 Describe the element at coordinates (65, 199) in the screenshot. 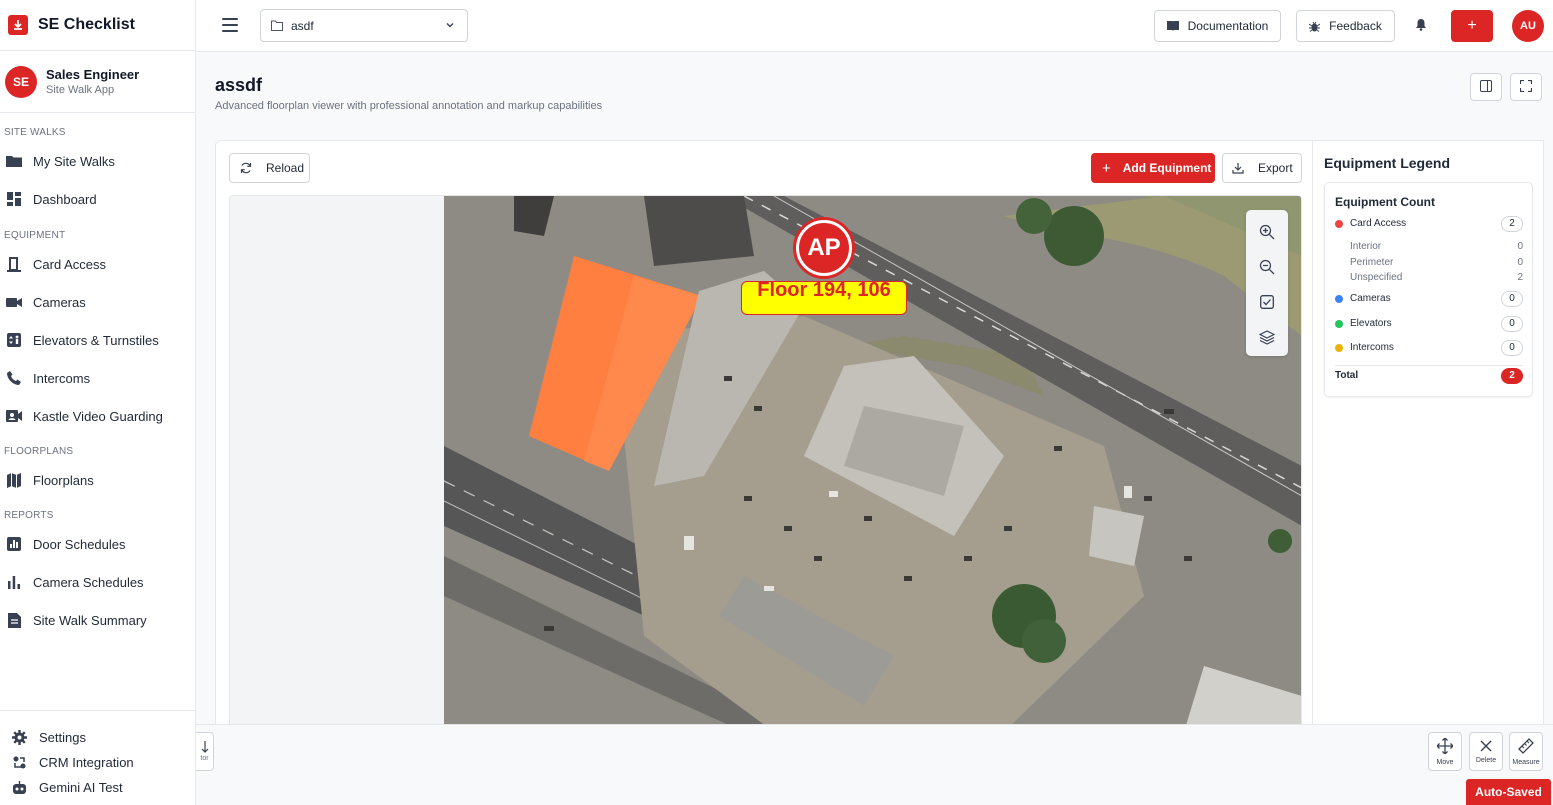

I see `sidebar-item-label: Dashboard` at that location.